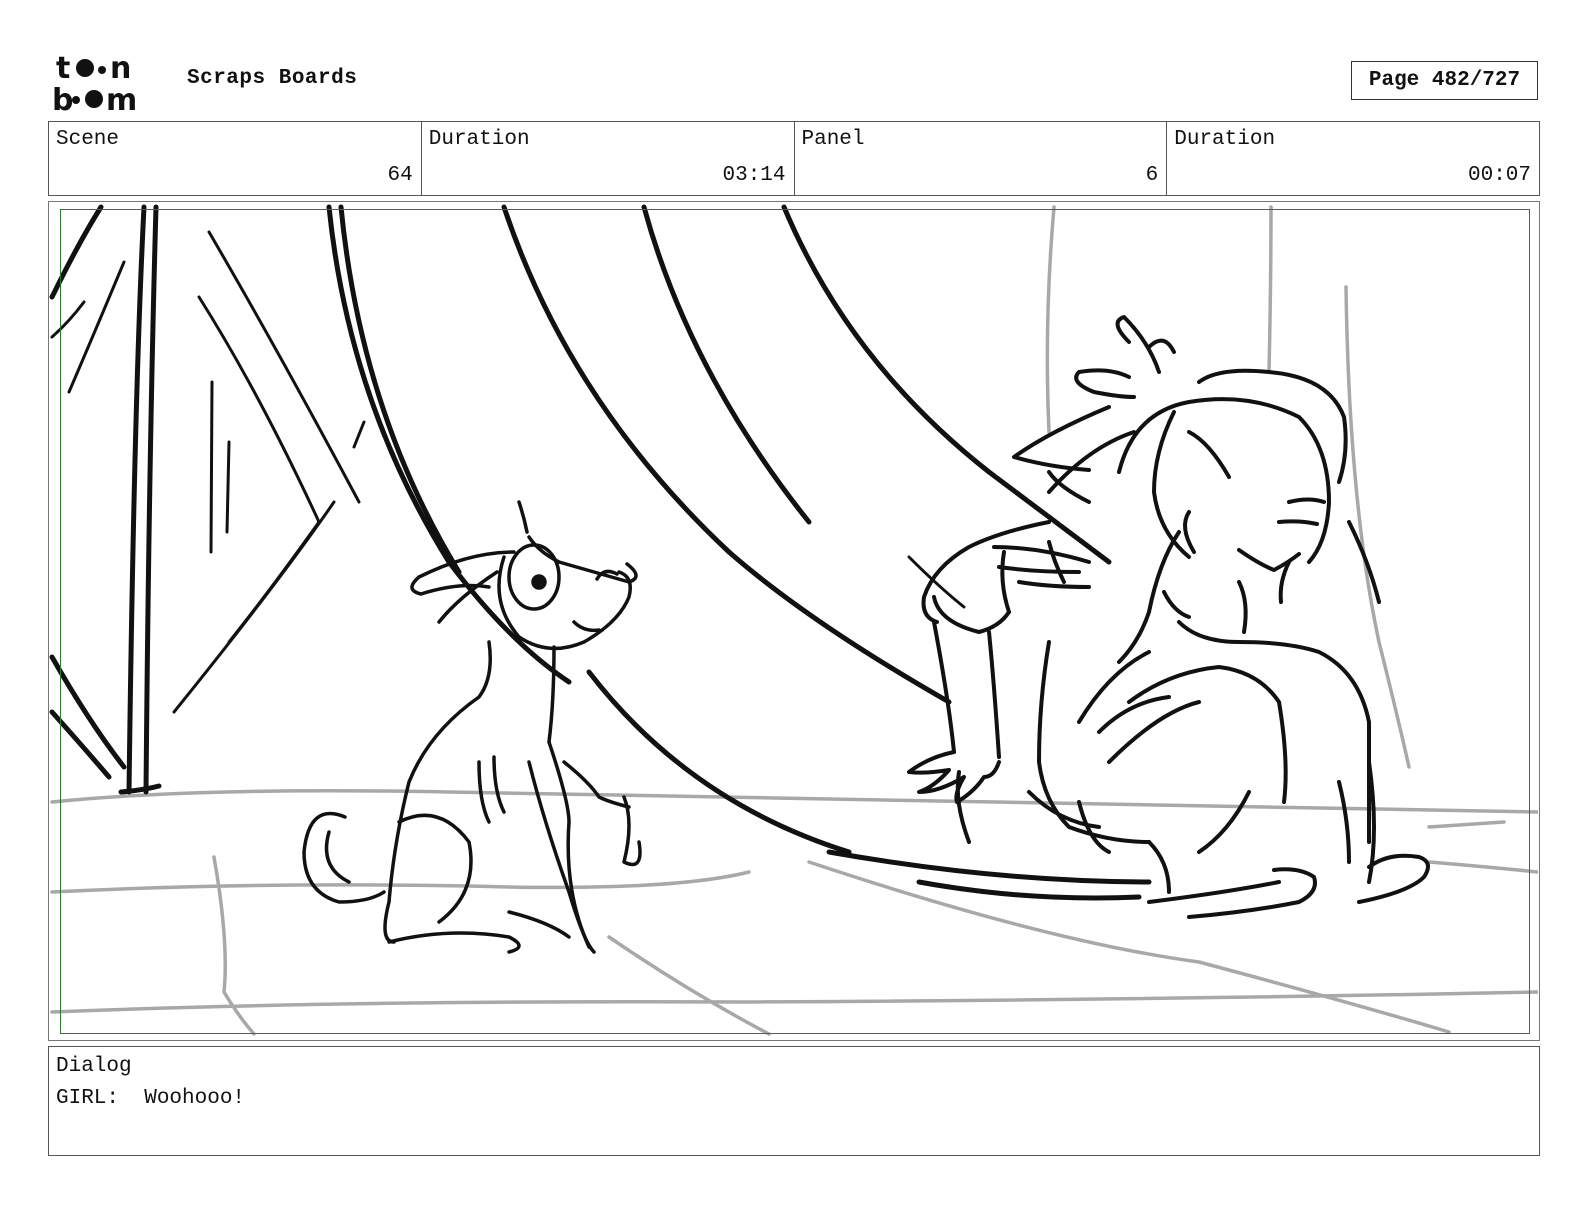 This screenshot has width=1584, height=1224. What do you see at coordinates (833, 139) in the screenshot?
I see `panel-label: Panel` at bounding box center [833, 139].